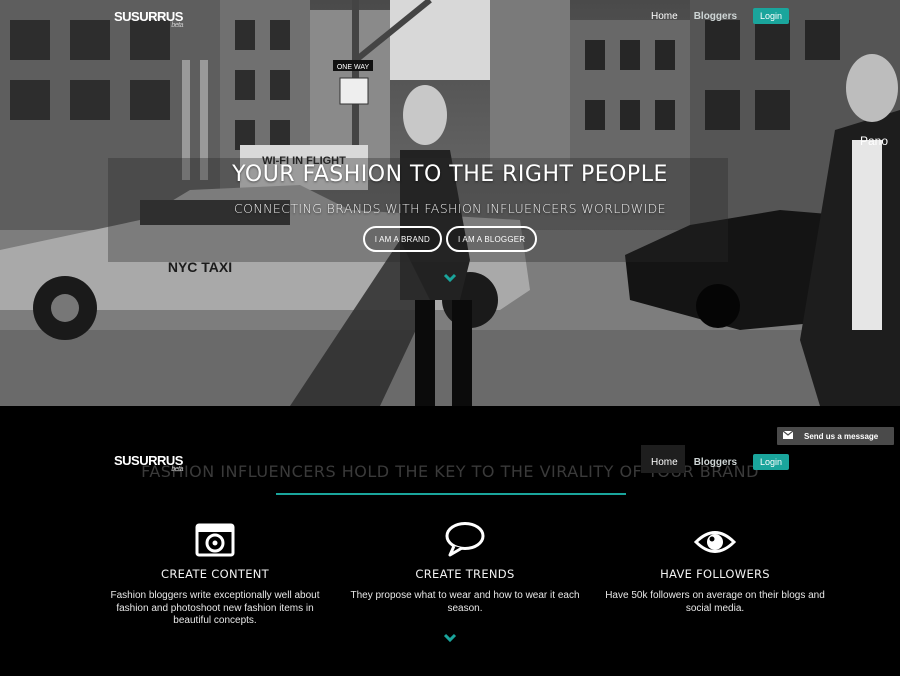  Describe the element at coordinates (451, 494) in the screenshot. I see `section-divider` at that location.